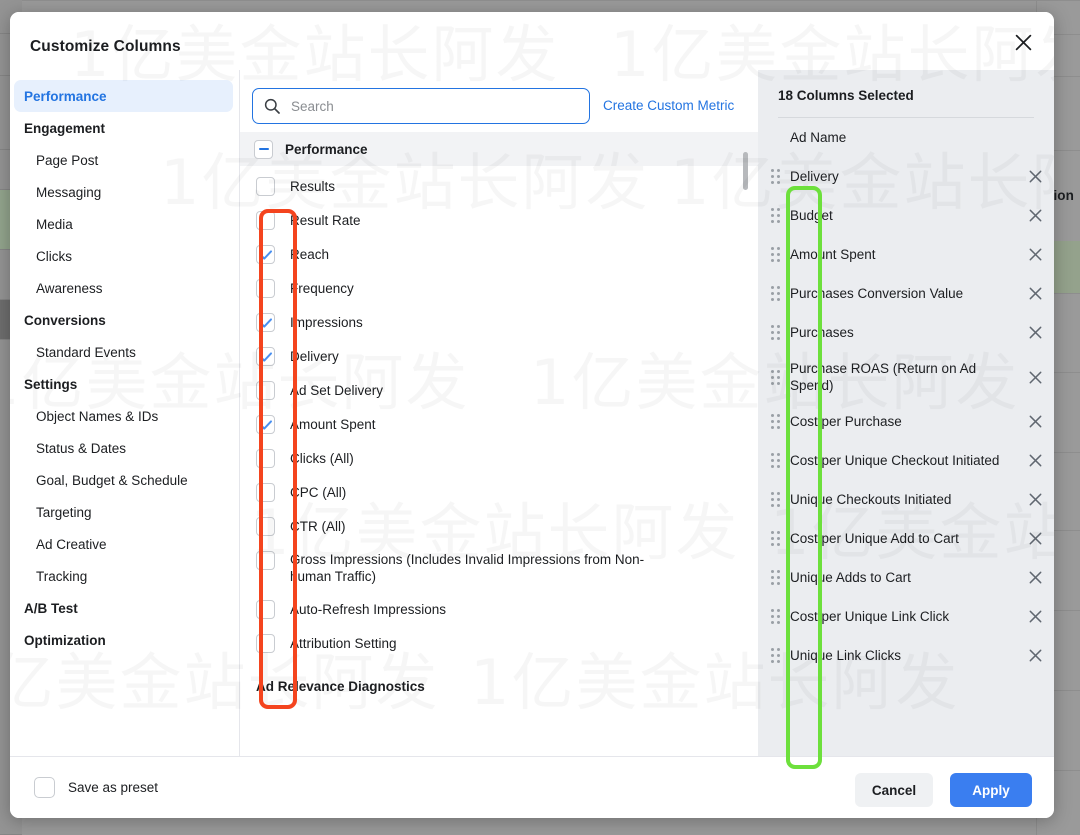 The image size is (1080, 835). Describe the element at coordinates (124, 608) in the screenshot. I see `sidebar-item-a-b-test: A/B Test` at that location.